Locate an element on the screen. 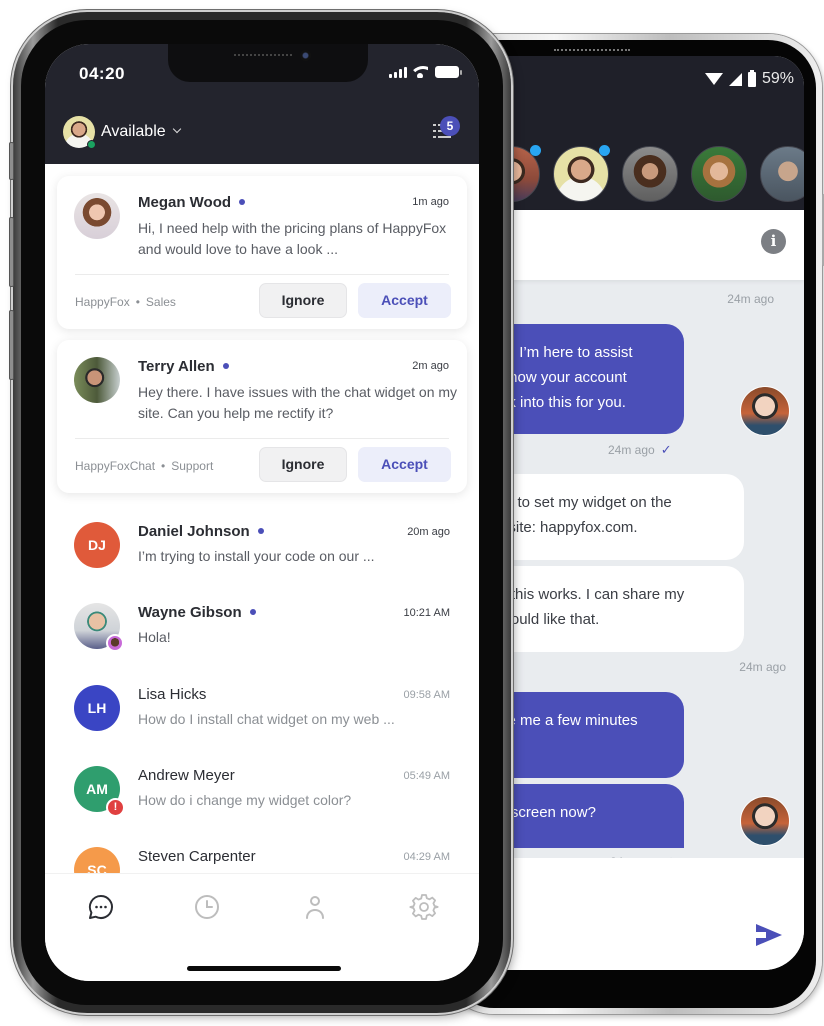 This screenshot has height=1026, width=824. tab-settings is located at coordinates (424, 907).